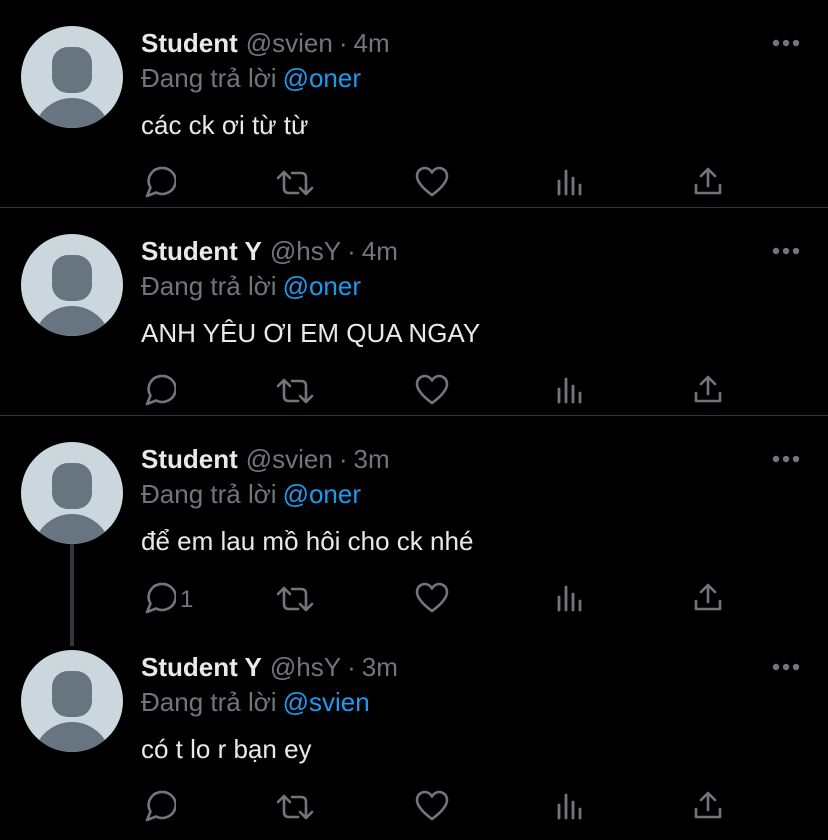  Describe the element at coordinates (311, 333) in the screenshot. I see `tweet-text: ANH YÊU ƠI EM QUA NGAY` at that location.